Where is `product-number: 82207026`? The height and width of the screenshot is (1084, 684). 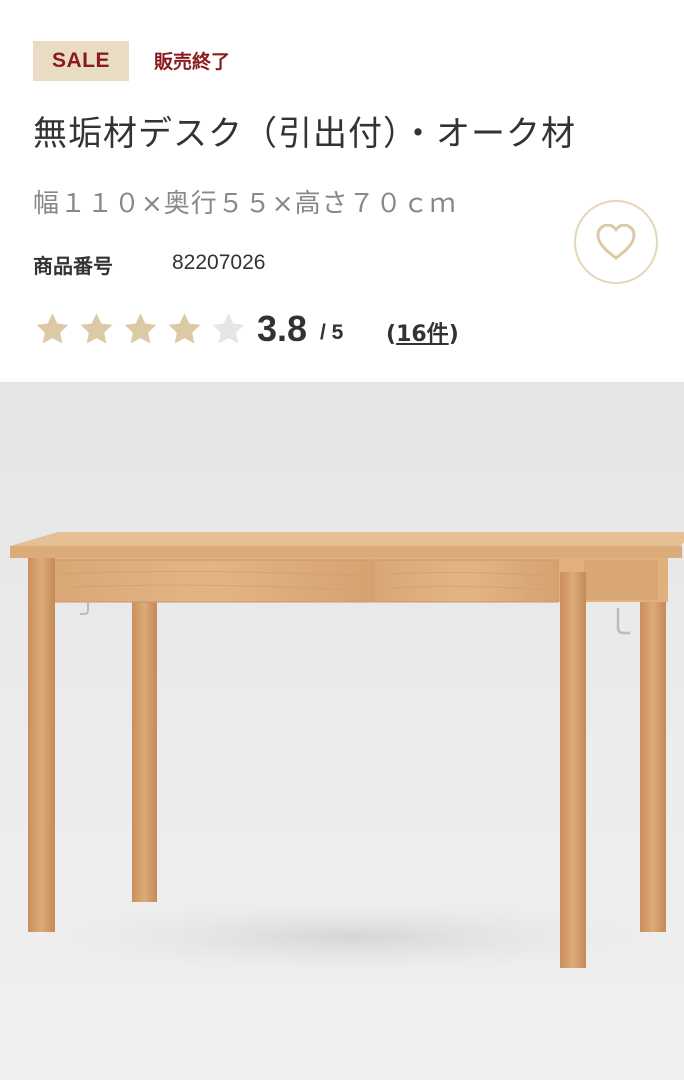
product-number: 82207026 is located at coordinates (219, 262).